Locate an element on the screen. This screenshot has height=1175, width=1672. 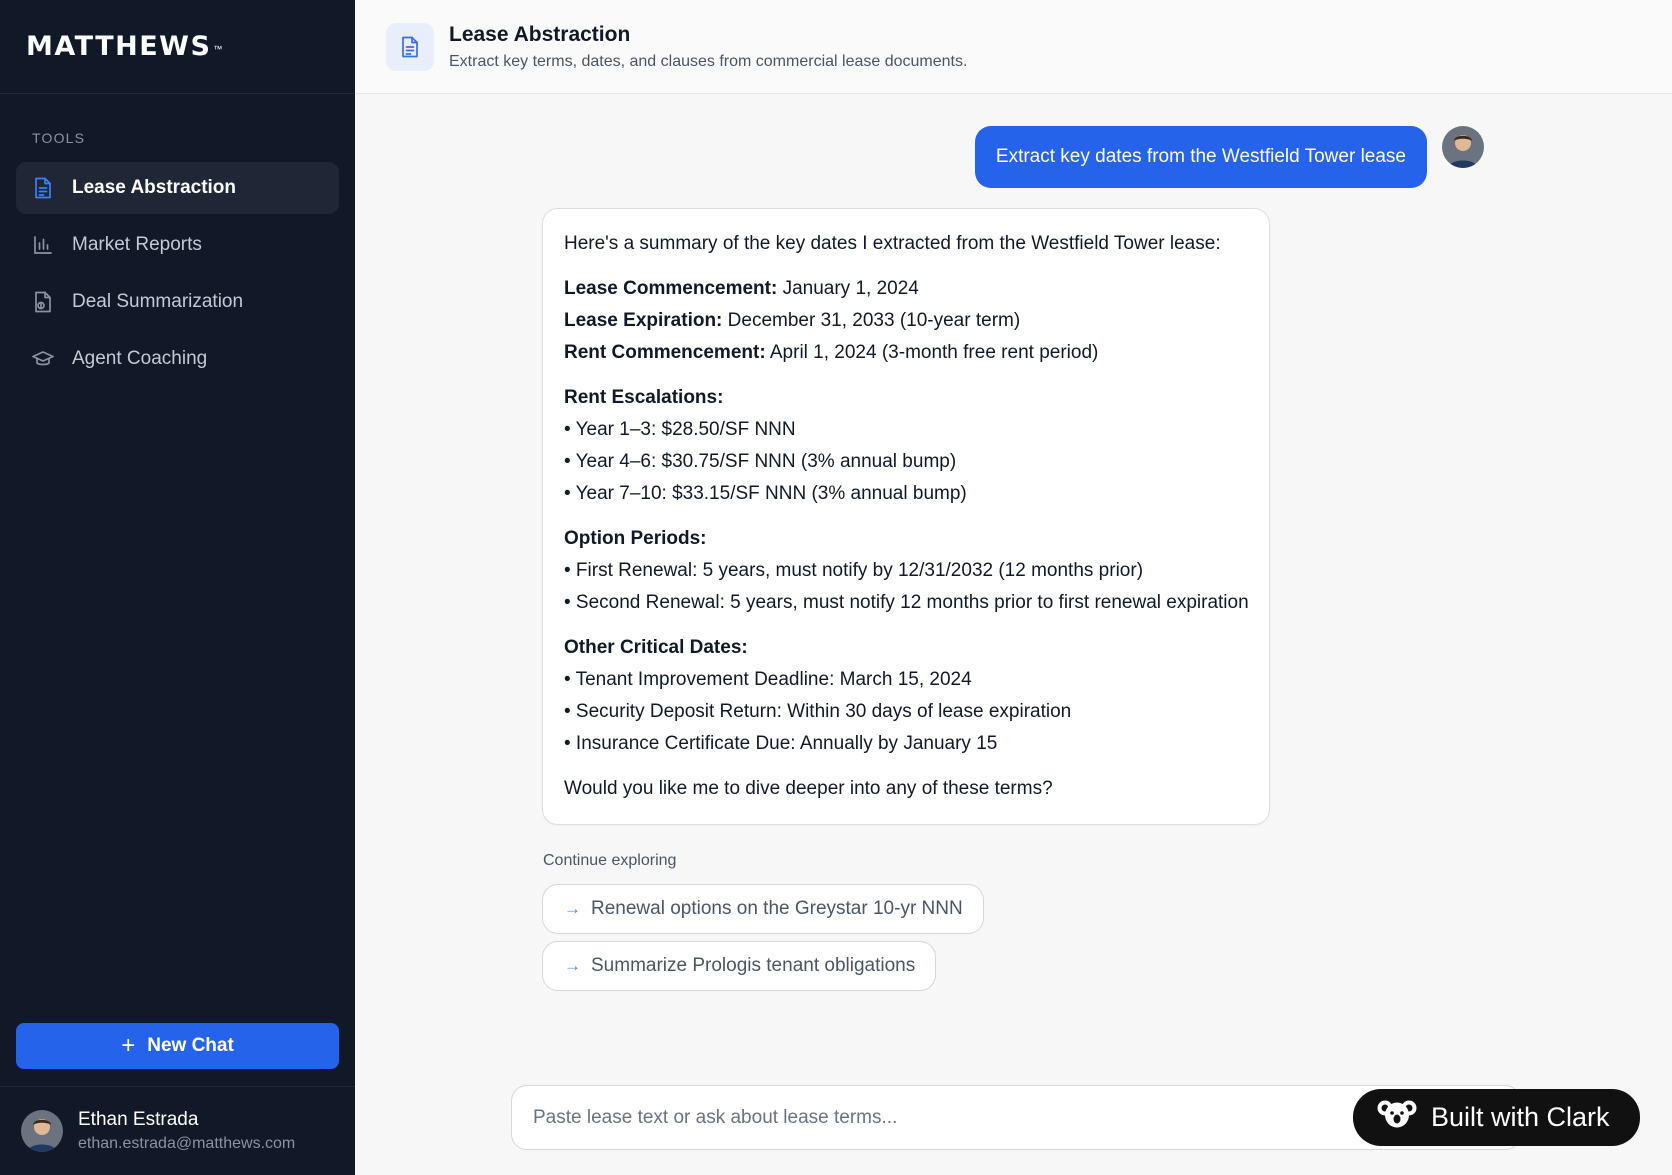
sidebar-item-deal-summarization: Deal Summarization is located at coordinates (177, 302).